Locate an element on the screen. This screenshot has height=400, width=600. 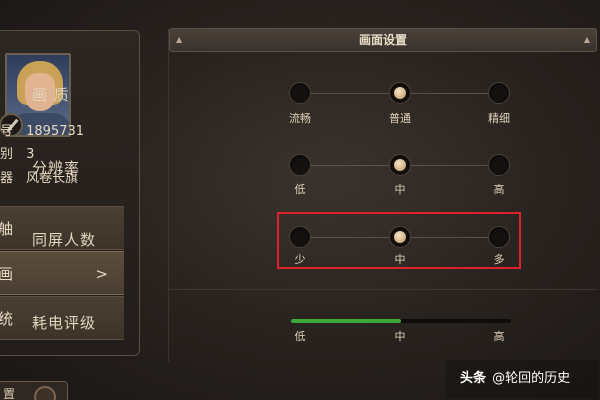
menu-item-graphics: 画 > is located at coordinates (62, 273).